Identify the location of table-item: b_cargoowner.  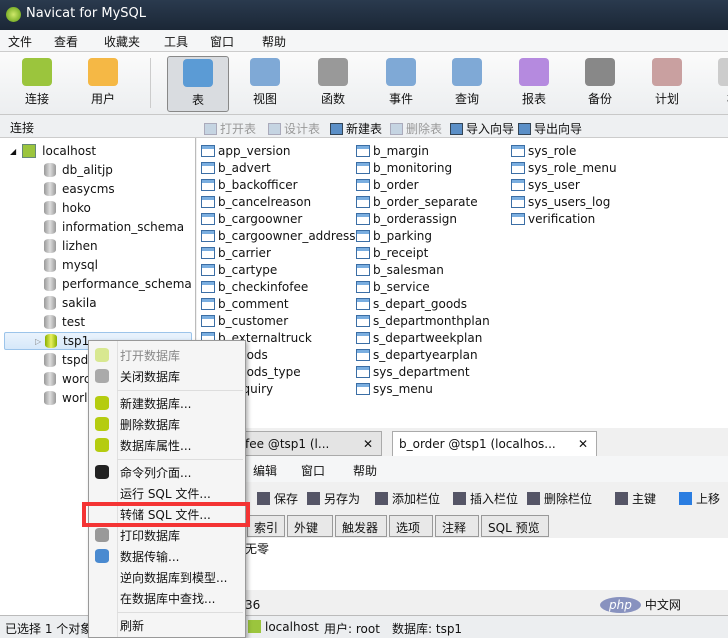
(251, 218).